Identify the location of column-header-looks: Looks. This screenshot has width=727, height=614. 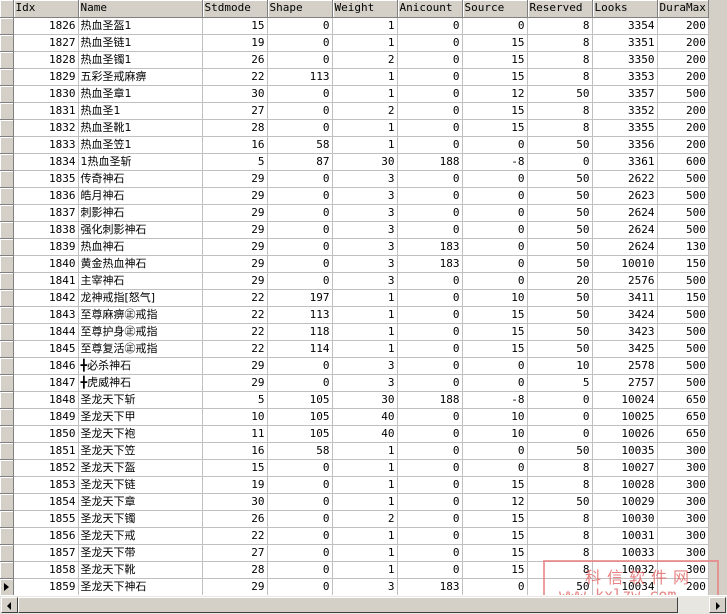
(625, 9).